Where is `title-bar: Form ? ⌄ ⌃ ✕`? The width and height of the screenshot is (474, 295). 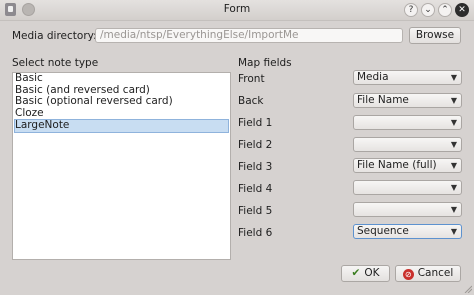 title-bar: Form ? ⌄ ⌃ ✕ is located at coordinates (237, 10).